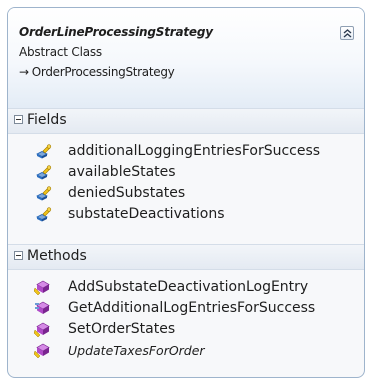 The height and width of the screenshot is (385, 373). I want to click on base-class-line: → OrderProcessingStrategy, so click(97, 72).